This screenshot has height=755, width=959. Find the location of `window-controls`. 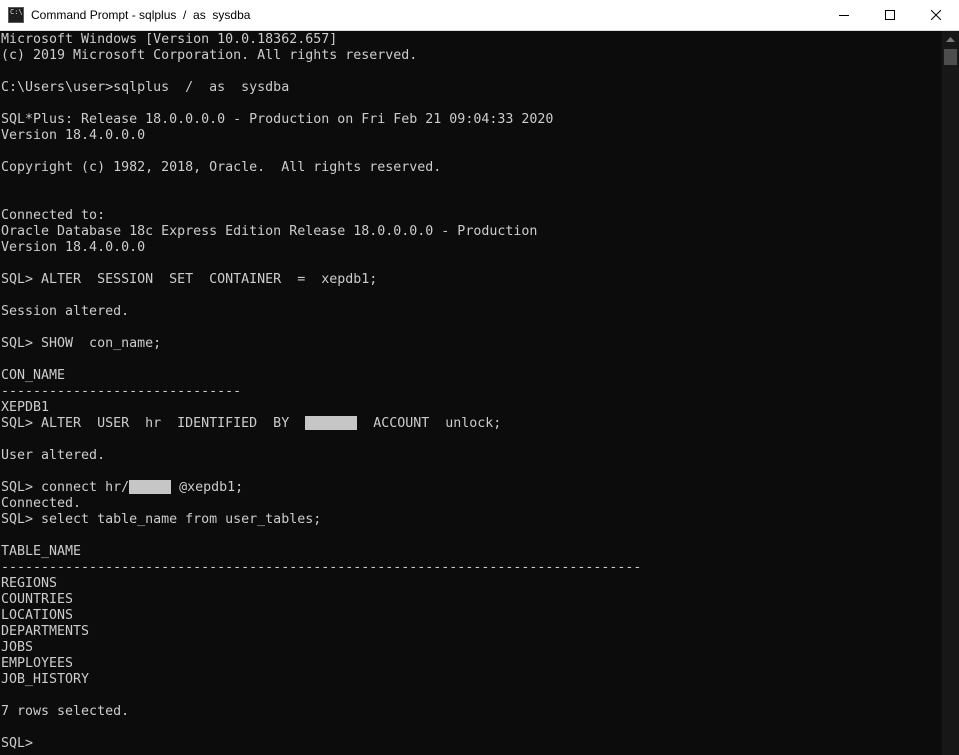

window-controls is located at coordinates (890, 15).